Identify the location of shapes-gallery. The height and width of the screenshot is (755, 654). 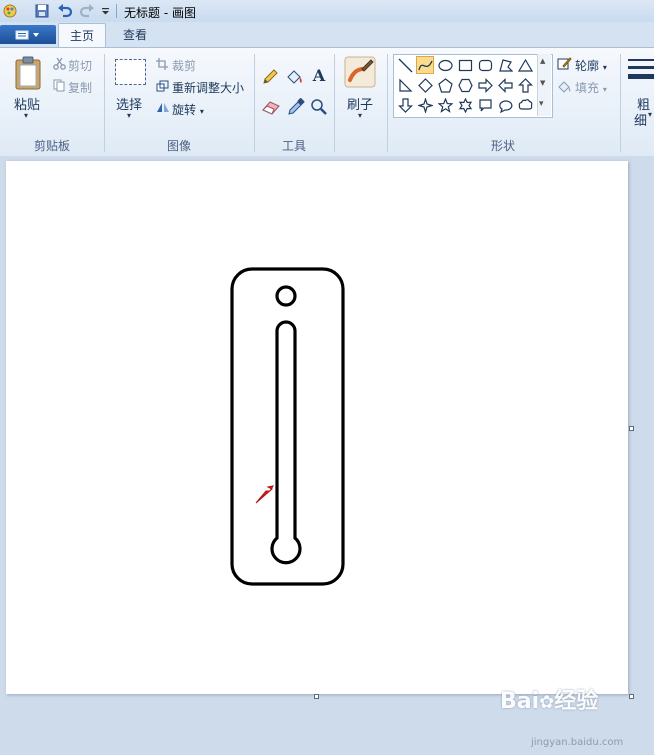
(473, 86).